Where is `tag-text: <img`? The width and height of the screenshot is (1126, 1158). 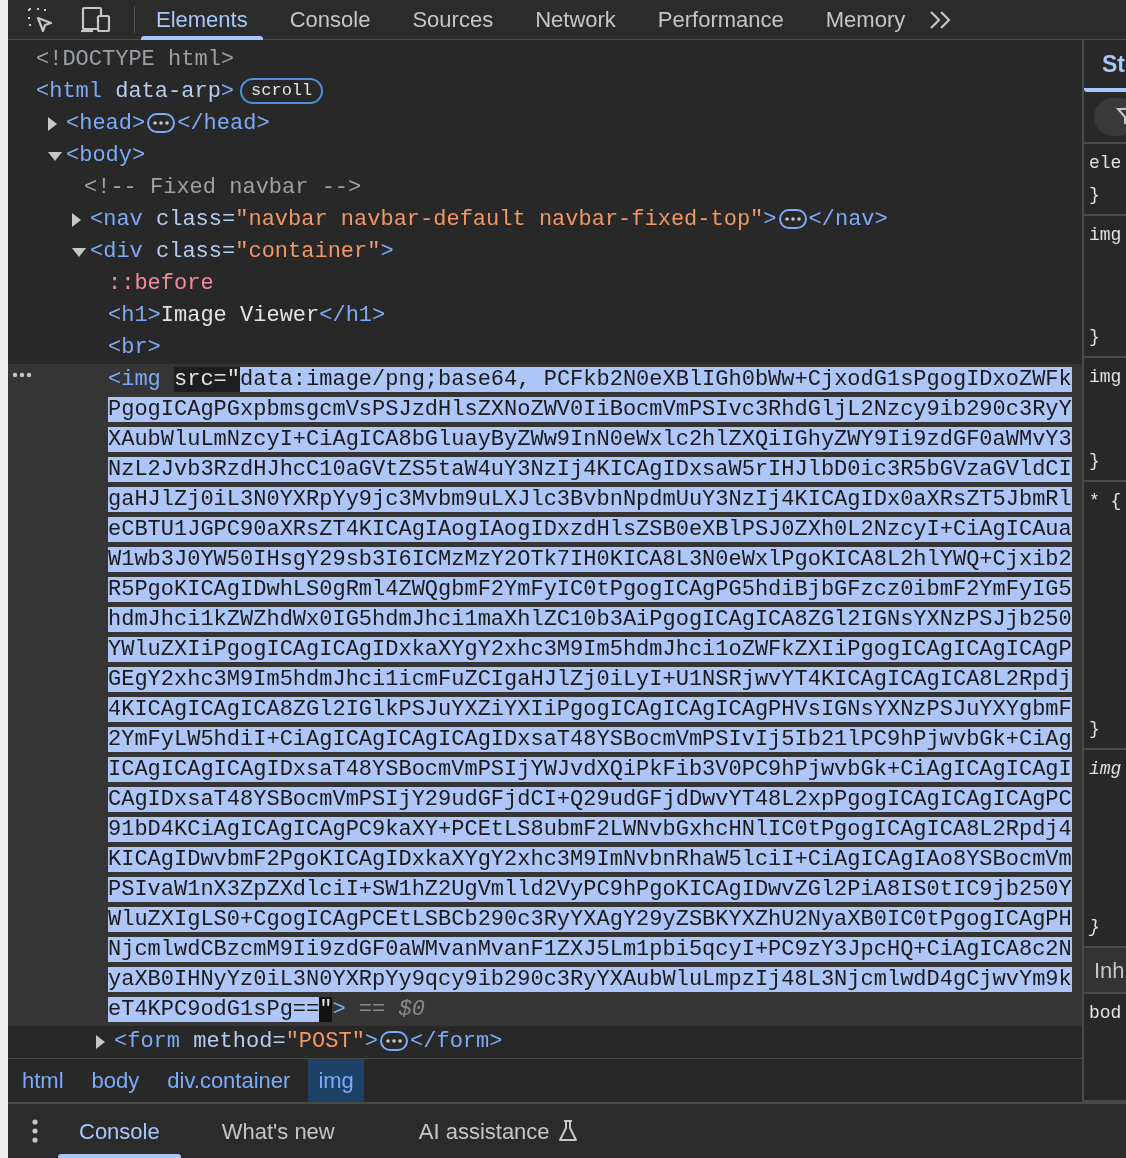 tag-text: <img is located at coordinates (135, 379).